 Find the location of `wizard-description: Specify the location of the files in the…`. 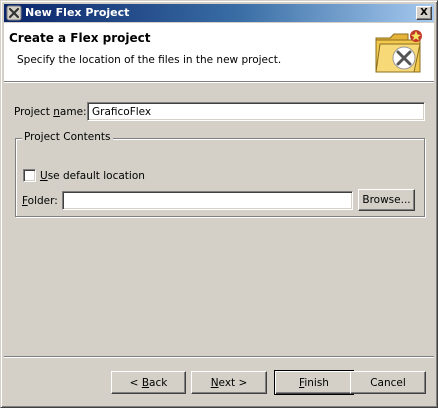

wizard-description: Specify the location of the files in the… is located at coordinates (149, 60).